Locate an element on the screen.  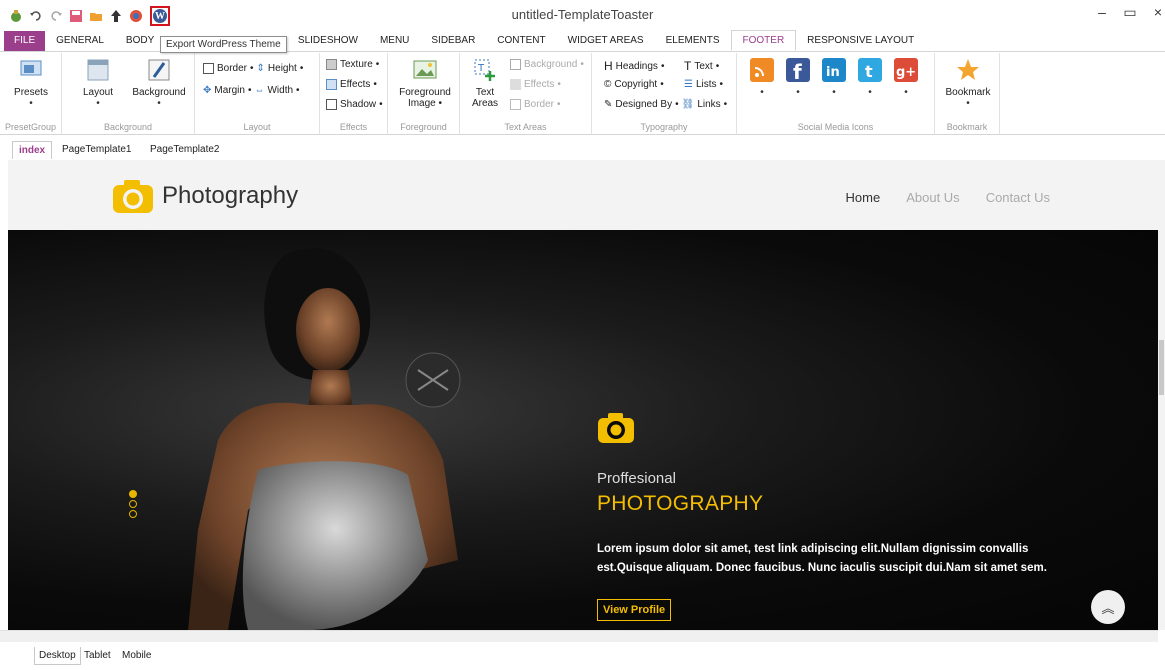
shadow-control: Shadow • is located at coordinates (354, 104).